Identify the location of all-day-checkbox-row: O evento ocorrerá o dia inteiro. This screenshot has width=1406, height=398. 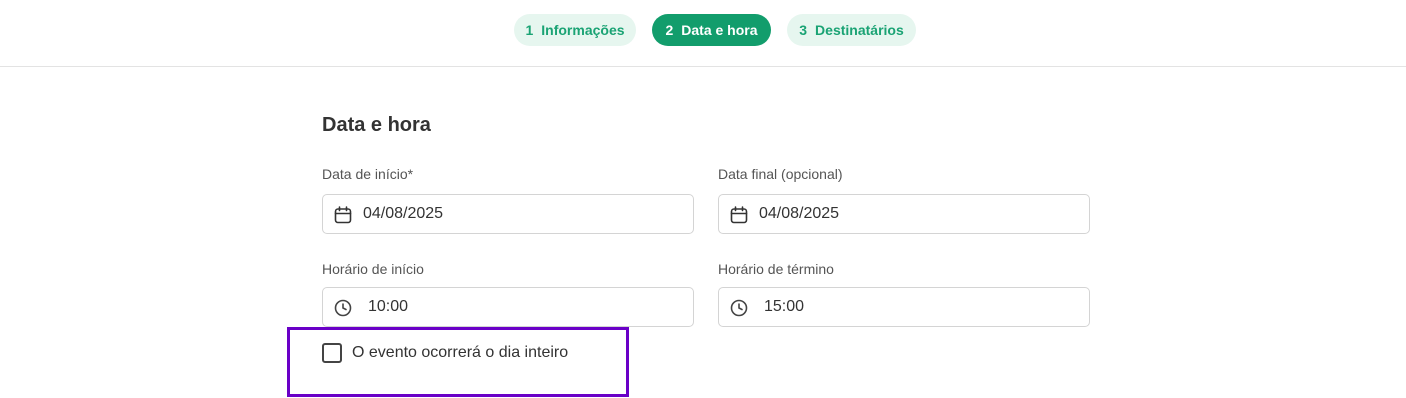
(445, 353).